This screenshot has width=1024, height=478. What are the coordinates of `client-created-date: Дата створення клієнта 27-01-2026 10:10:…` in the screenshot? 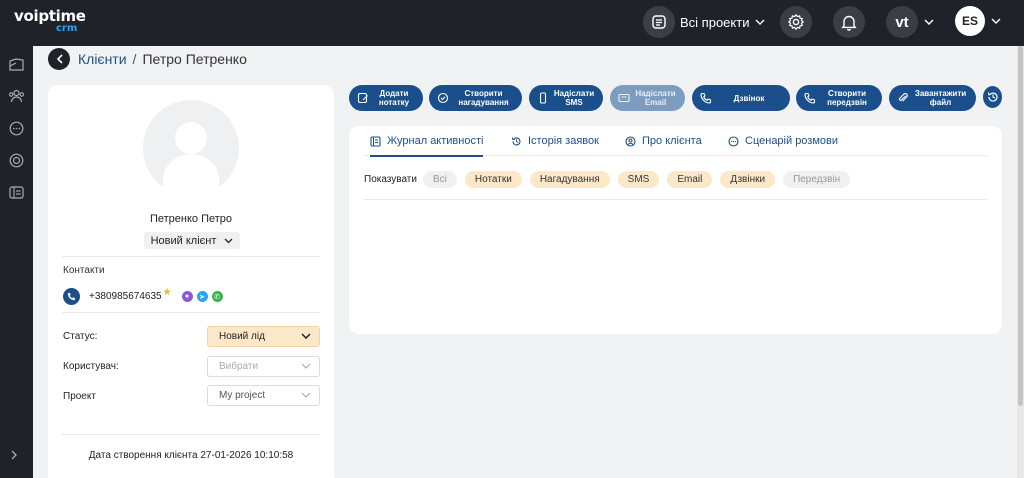 It's located at (191, 455).